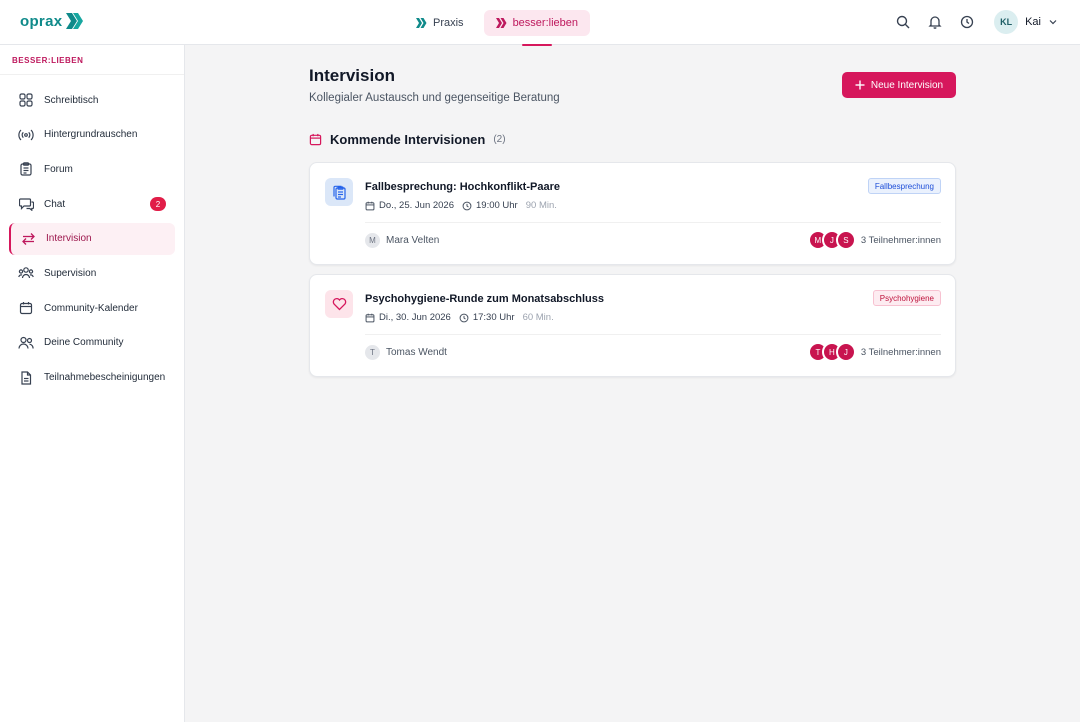  I want to click on header-actions: KL Kai, so click(976, 22).